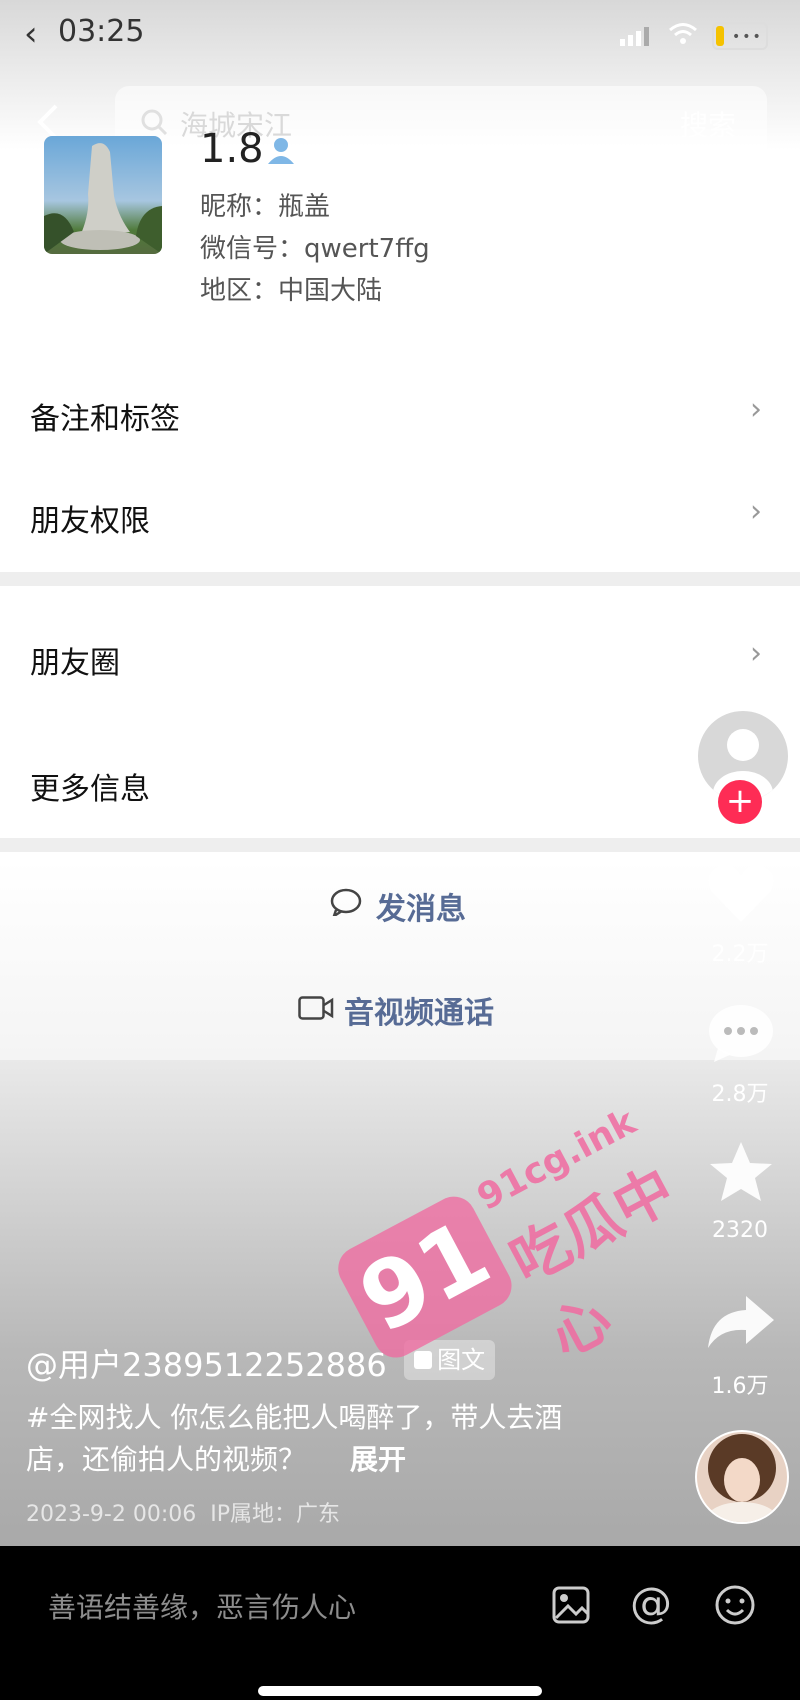  Describe the element at coordinates (740, 802) in the screenshot. I see `follow-button: +` at that location.